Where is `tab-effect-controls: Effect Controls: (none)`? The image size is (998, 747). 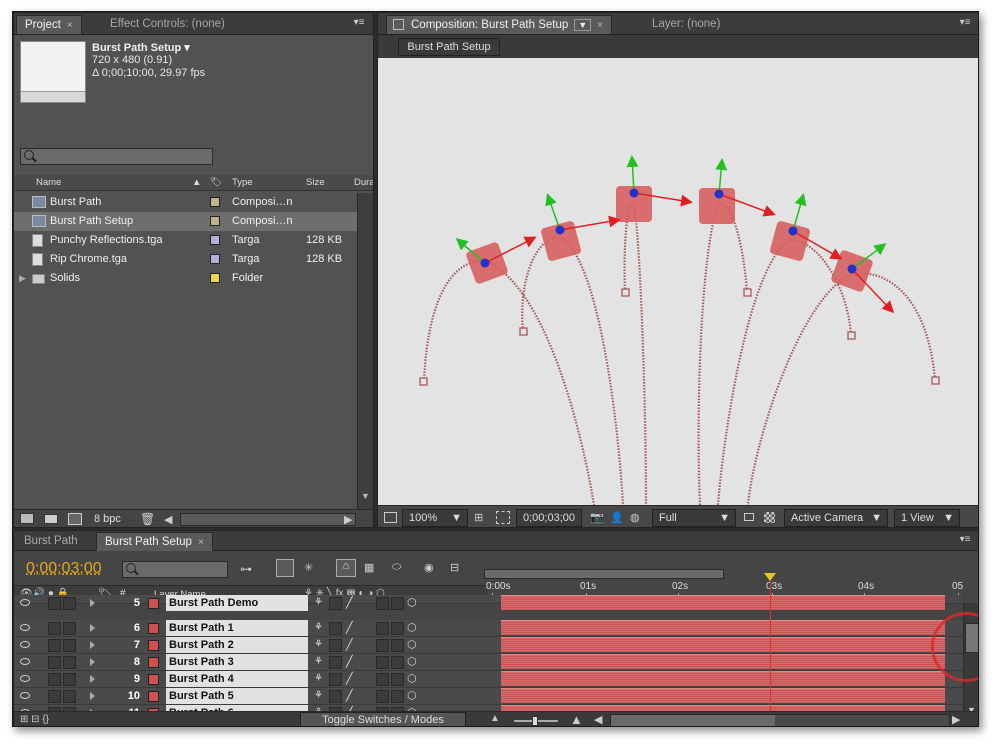
tab-effect-controls: Effect Controls: (none) is located at coordinates (167, 24).